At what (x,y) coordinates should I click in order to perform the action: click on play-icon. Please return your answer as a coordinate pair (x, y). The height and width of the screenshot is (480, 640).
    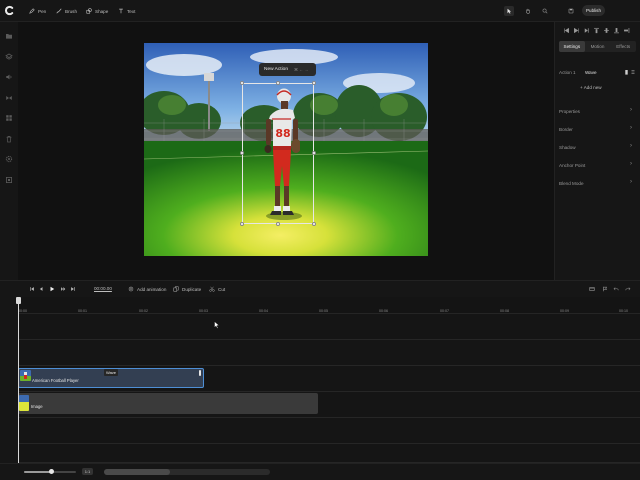
    Looking at the image, I should click on (52, 289).